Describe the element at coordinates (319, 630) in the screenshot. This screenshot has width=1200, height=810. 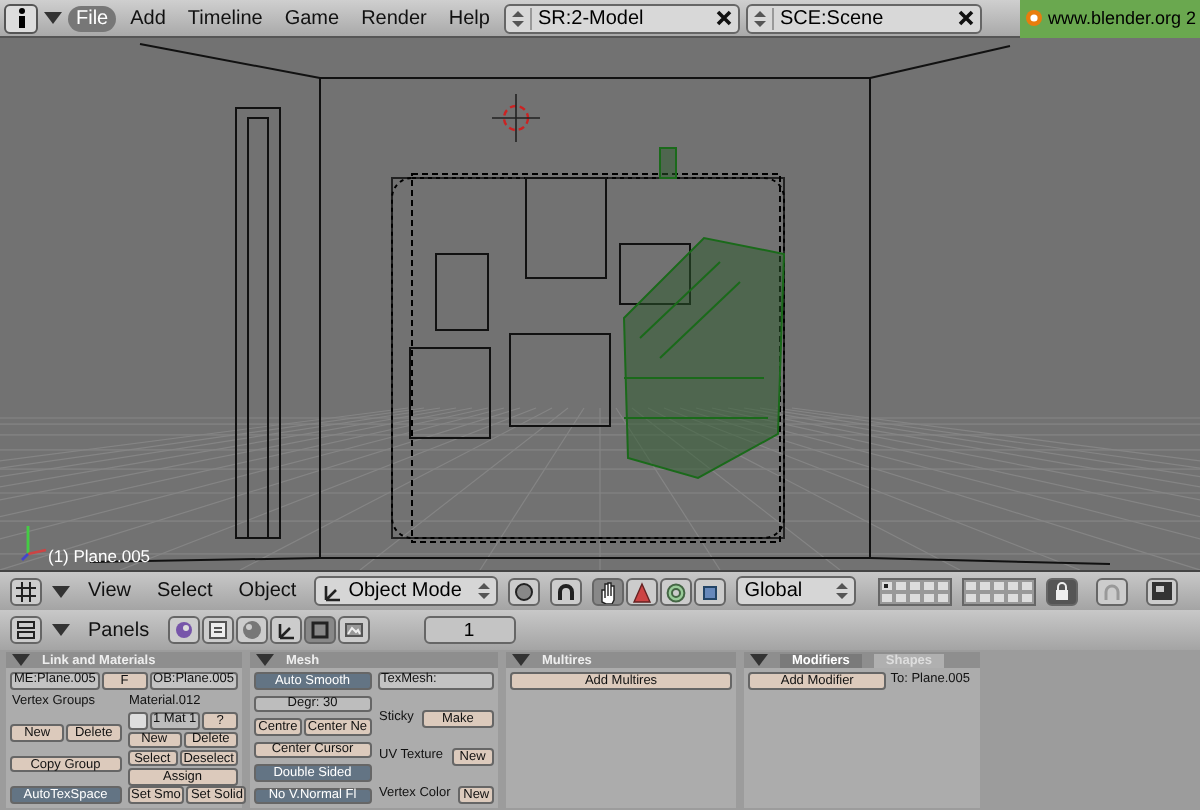
I see `editing-context-icon` at that location.